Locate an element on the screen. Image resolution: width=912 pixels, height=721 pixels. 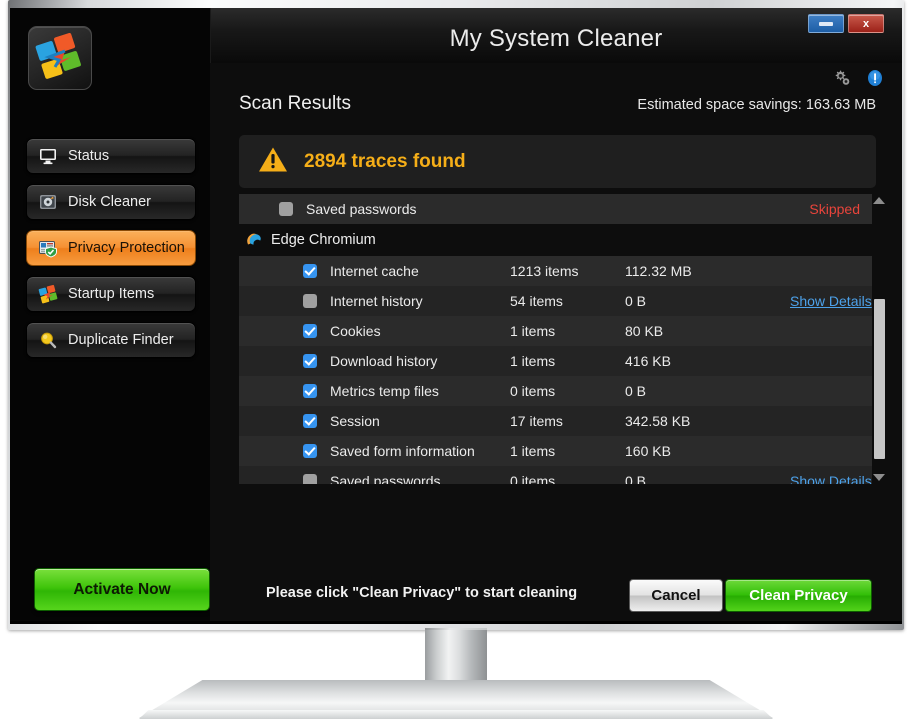
sidebar-item-label: Privacy Protection is located at coordinates (126, 248).